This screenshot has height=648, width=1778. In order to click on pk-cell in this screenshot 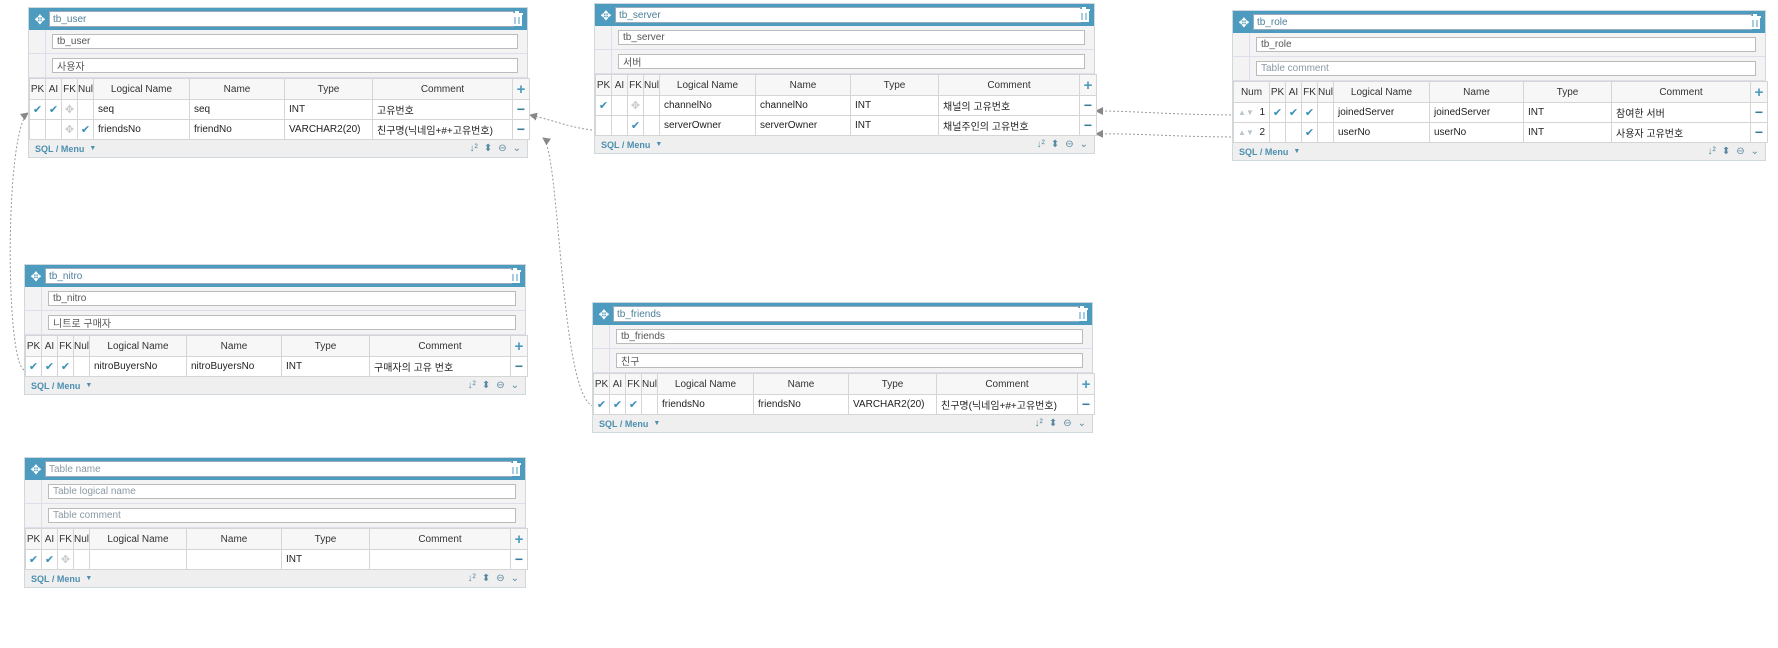, I will do `click(37, 129)`.